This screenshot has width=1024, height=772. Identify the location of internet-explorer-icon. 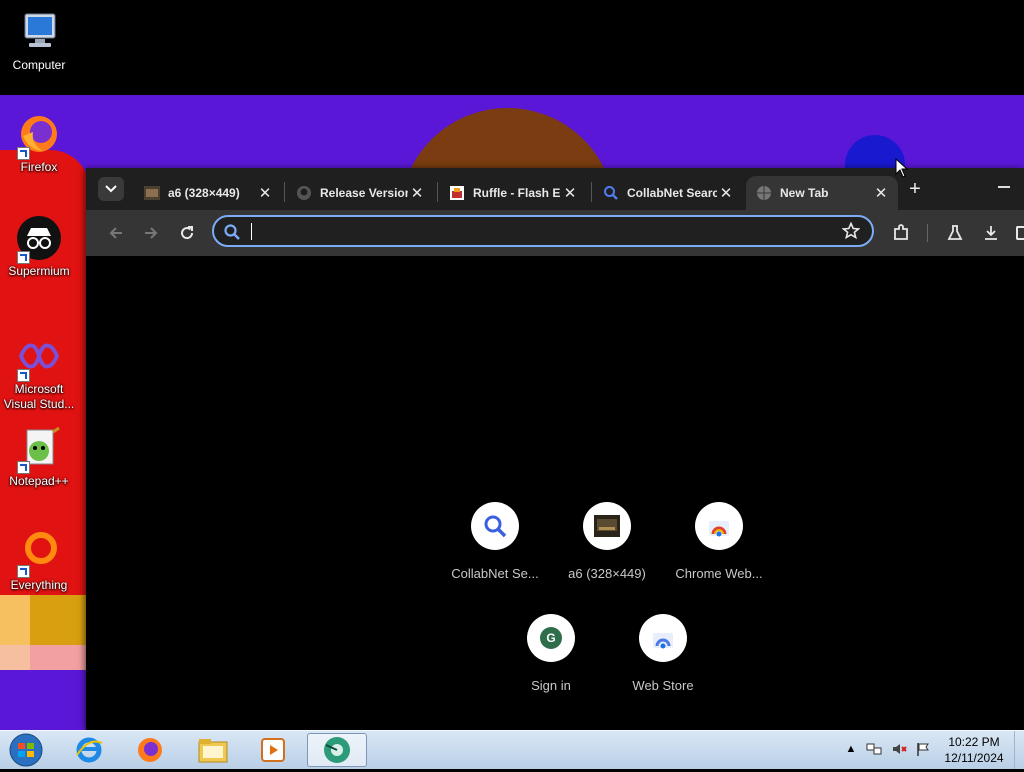
(89, 750).